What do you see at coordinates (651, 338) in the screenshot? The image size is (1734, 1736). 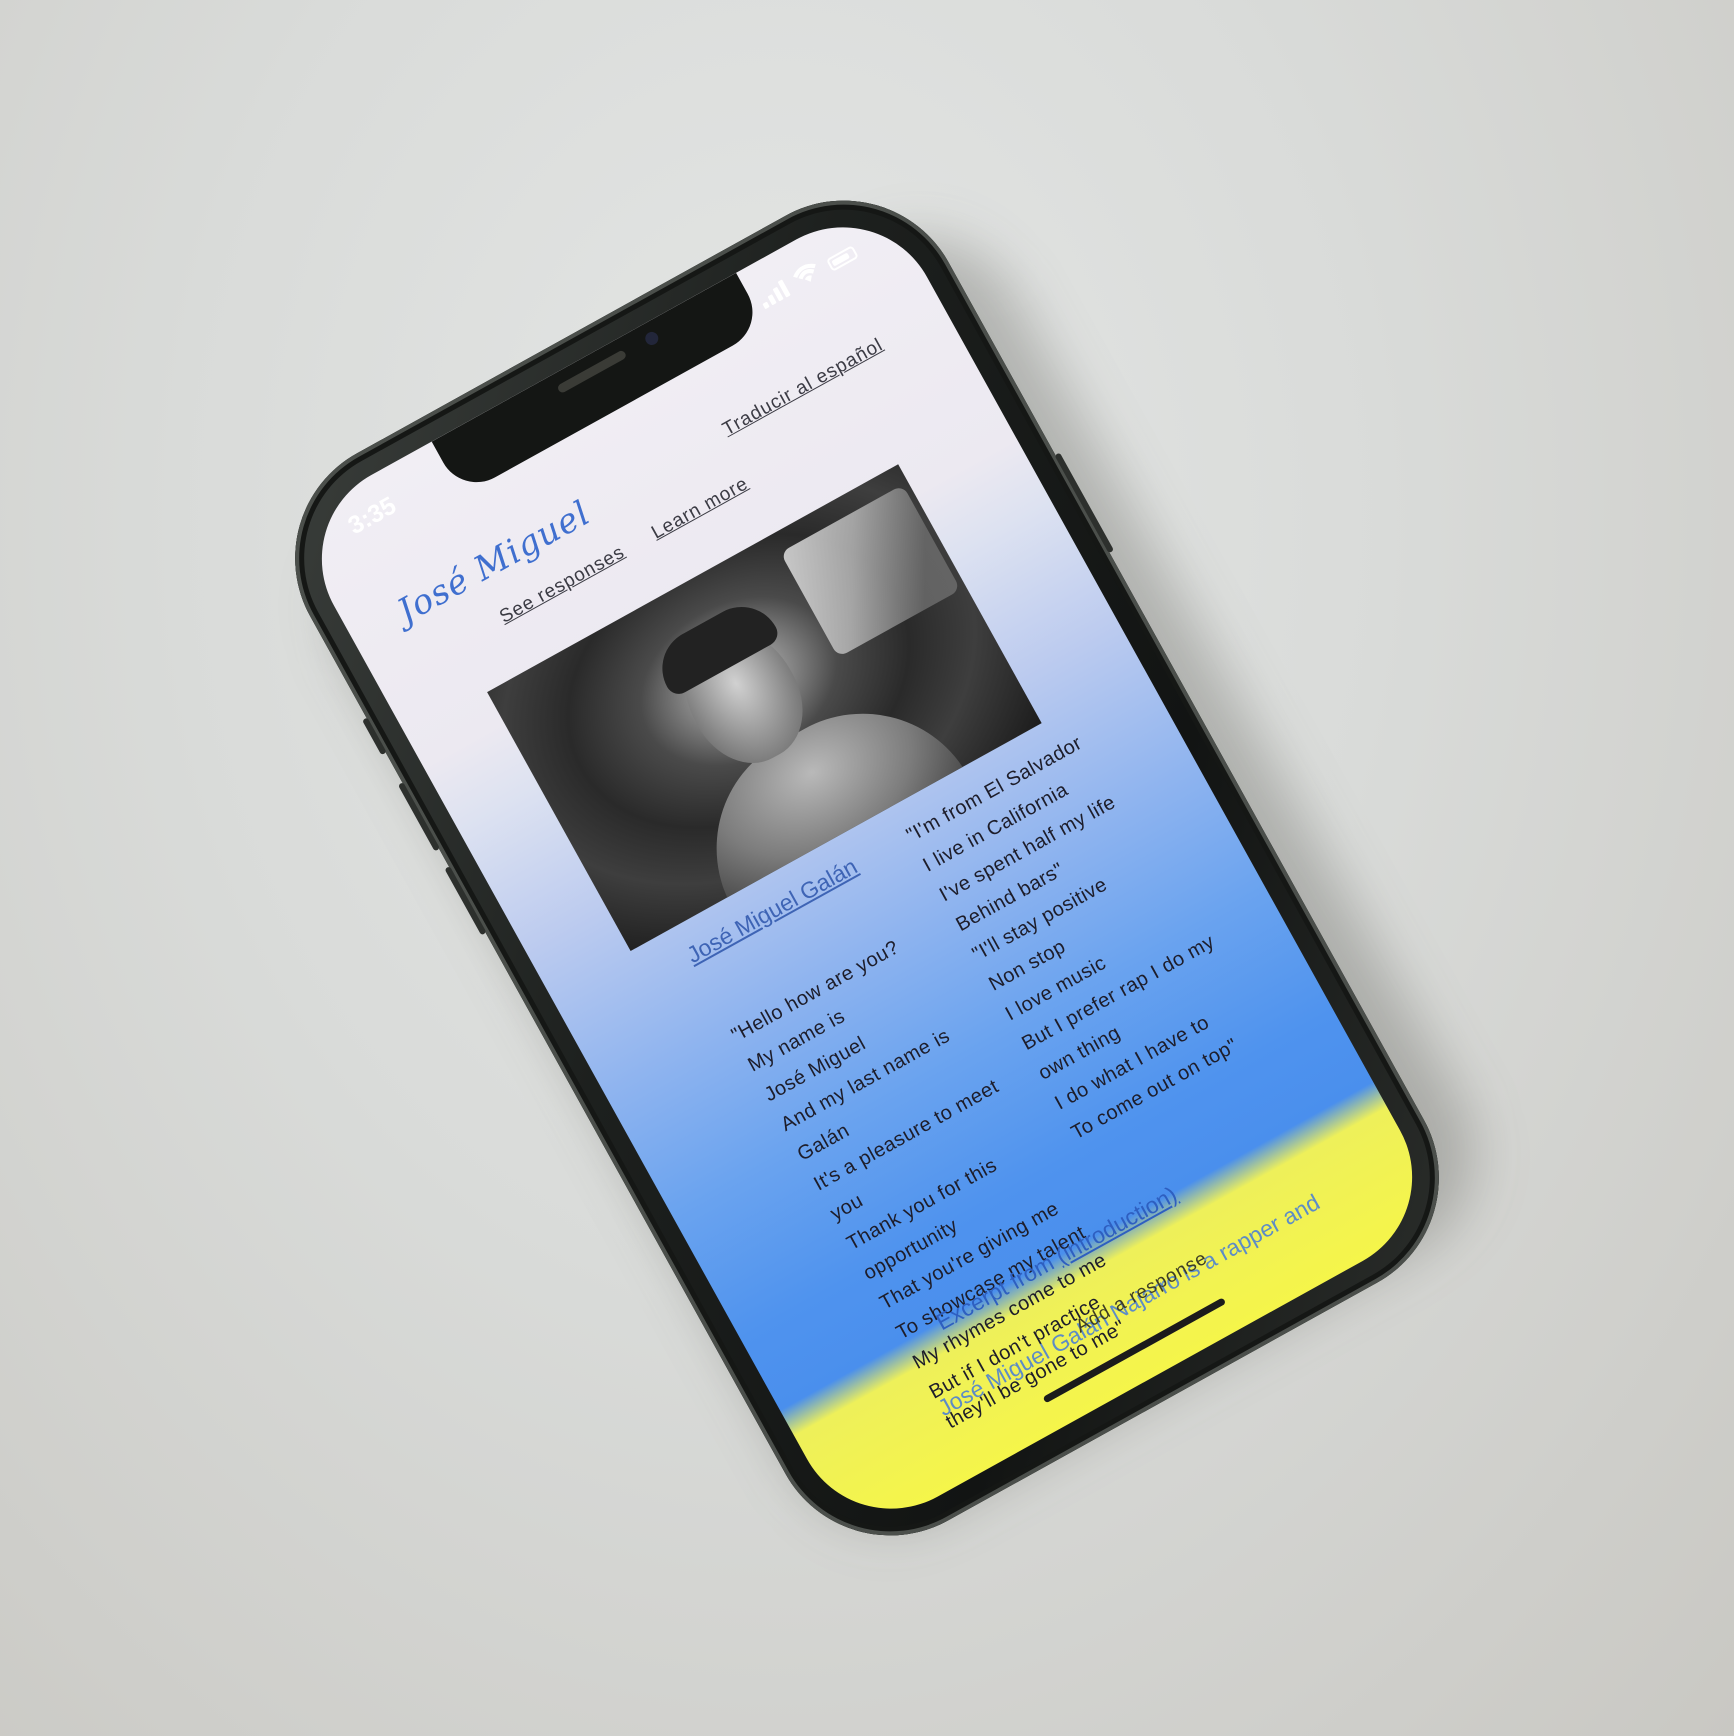 I see `front-camera` at bounding box center [651, 338].